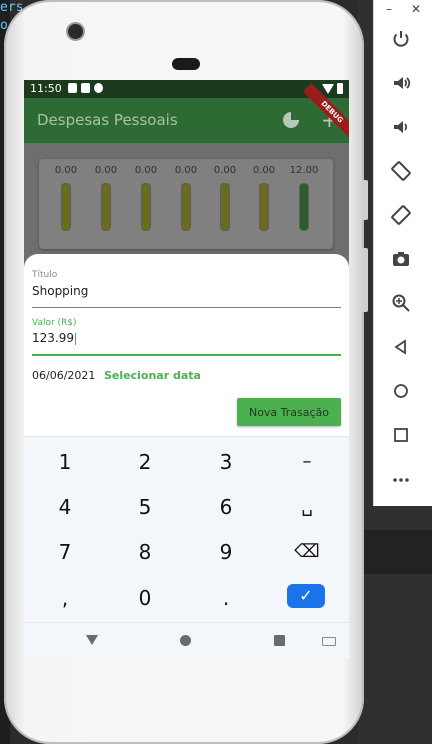 This screenshot has height=744, width=432. What do you see at coordinates (75, 31) in the screenshot?
I see `front-camera-icon` at bounding box center [75, 31].